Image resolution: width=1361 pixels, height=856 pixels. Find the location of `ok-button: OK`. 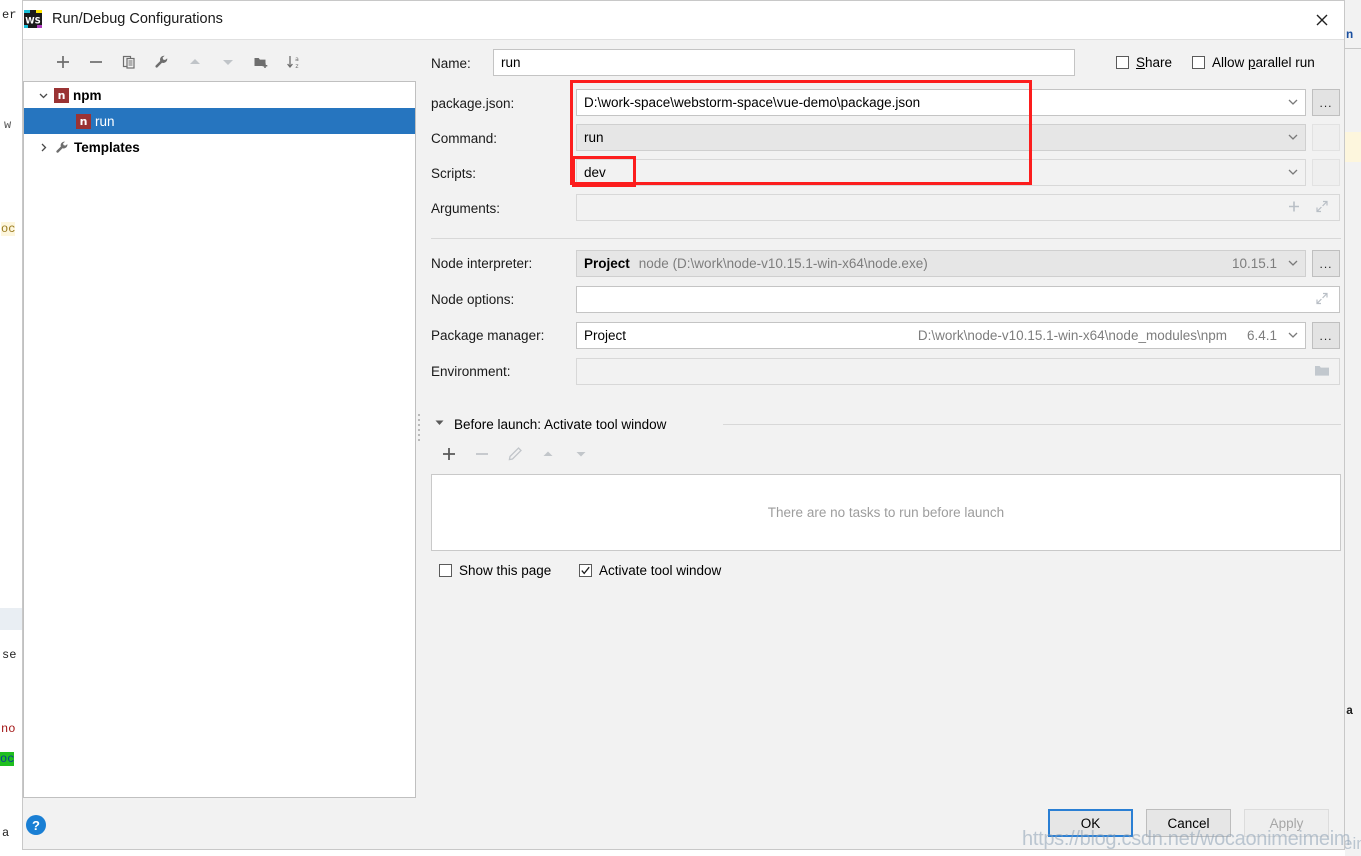

ok-button: OK is located at coordinates (1090, 823).